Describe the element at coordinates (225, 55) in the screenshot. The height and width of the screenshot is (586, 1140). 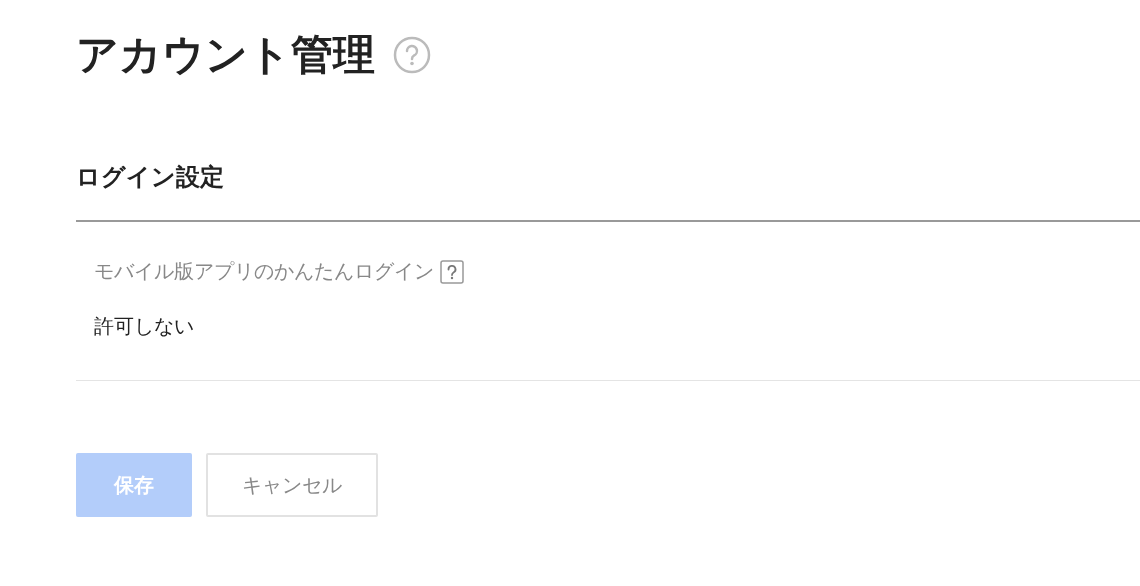
I see `page-title: アカウント管理` at that location.